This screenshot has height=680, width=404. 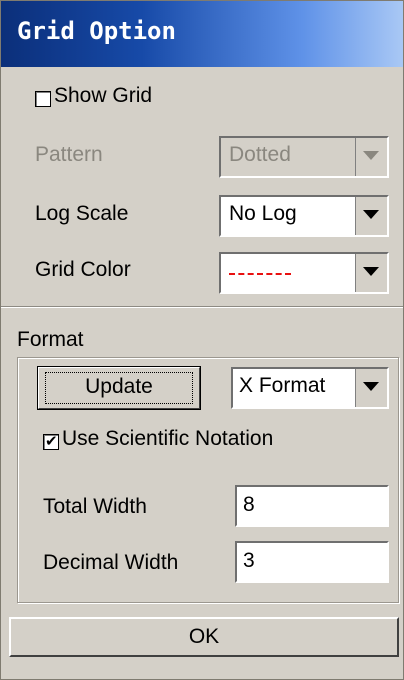 I want to click on show-grid-checkbox, so click(x=43, y=99).